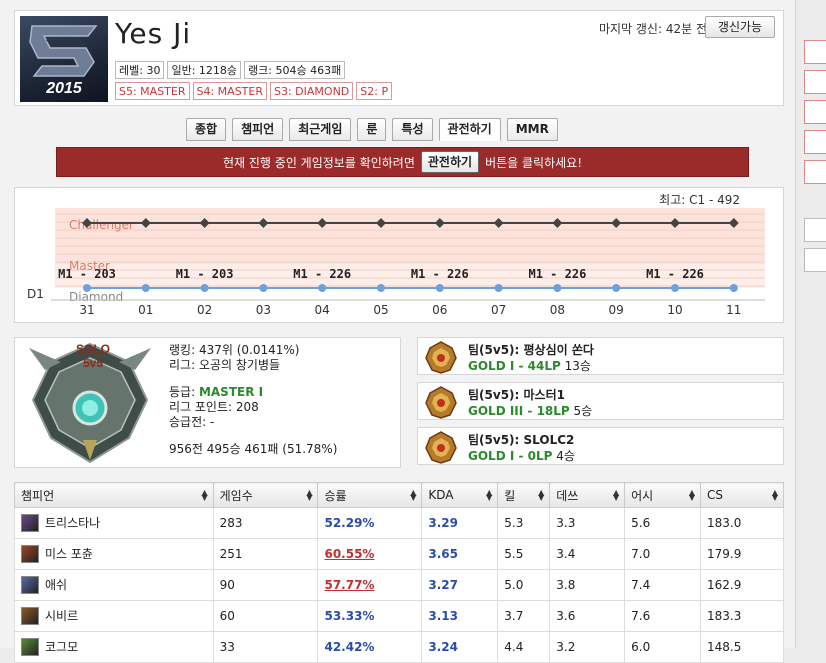  What do you see at coordinates (192, 422) in the screenshot?
I see `solo-promo: 승급전: -` at bounding box center [192, 422].